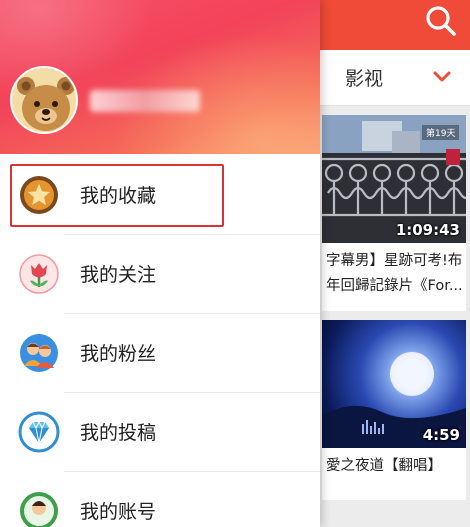 Image resolution: width=470 pixels, height=527 pixels. What do you see at coordinates (118, 433) in the screenshot?
I see `menu-item-label: 我的投稿` at bounding box center [118, 433].